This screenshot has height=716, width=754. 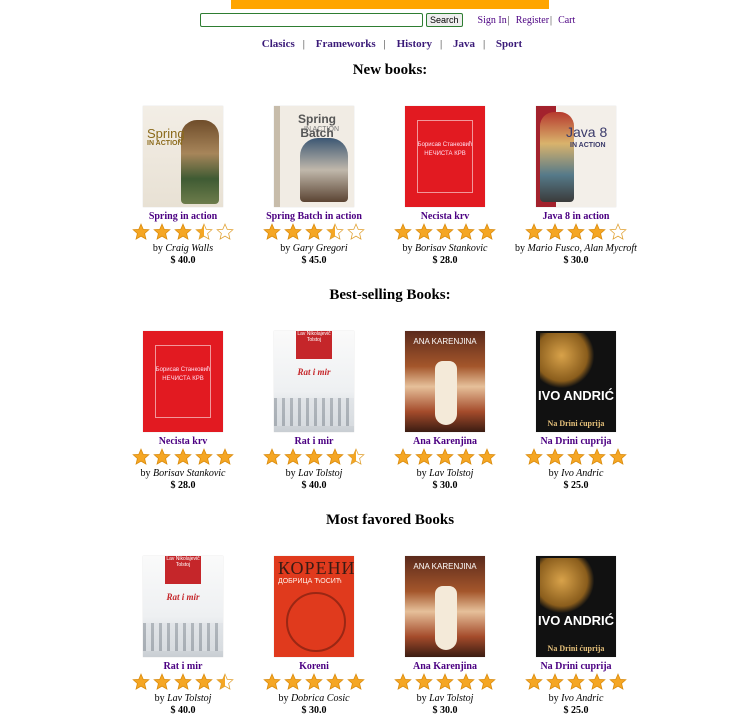 I want to click on nav-item-frameworks: Frameworks, so click(x=346, y=44).